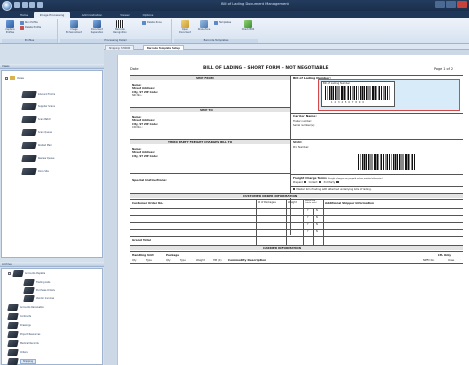 The width and height of the screenshot is (469, 365). I want to click on prepaid-checkbox, so click(305, 182).